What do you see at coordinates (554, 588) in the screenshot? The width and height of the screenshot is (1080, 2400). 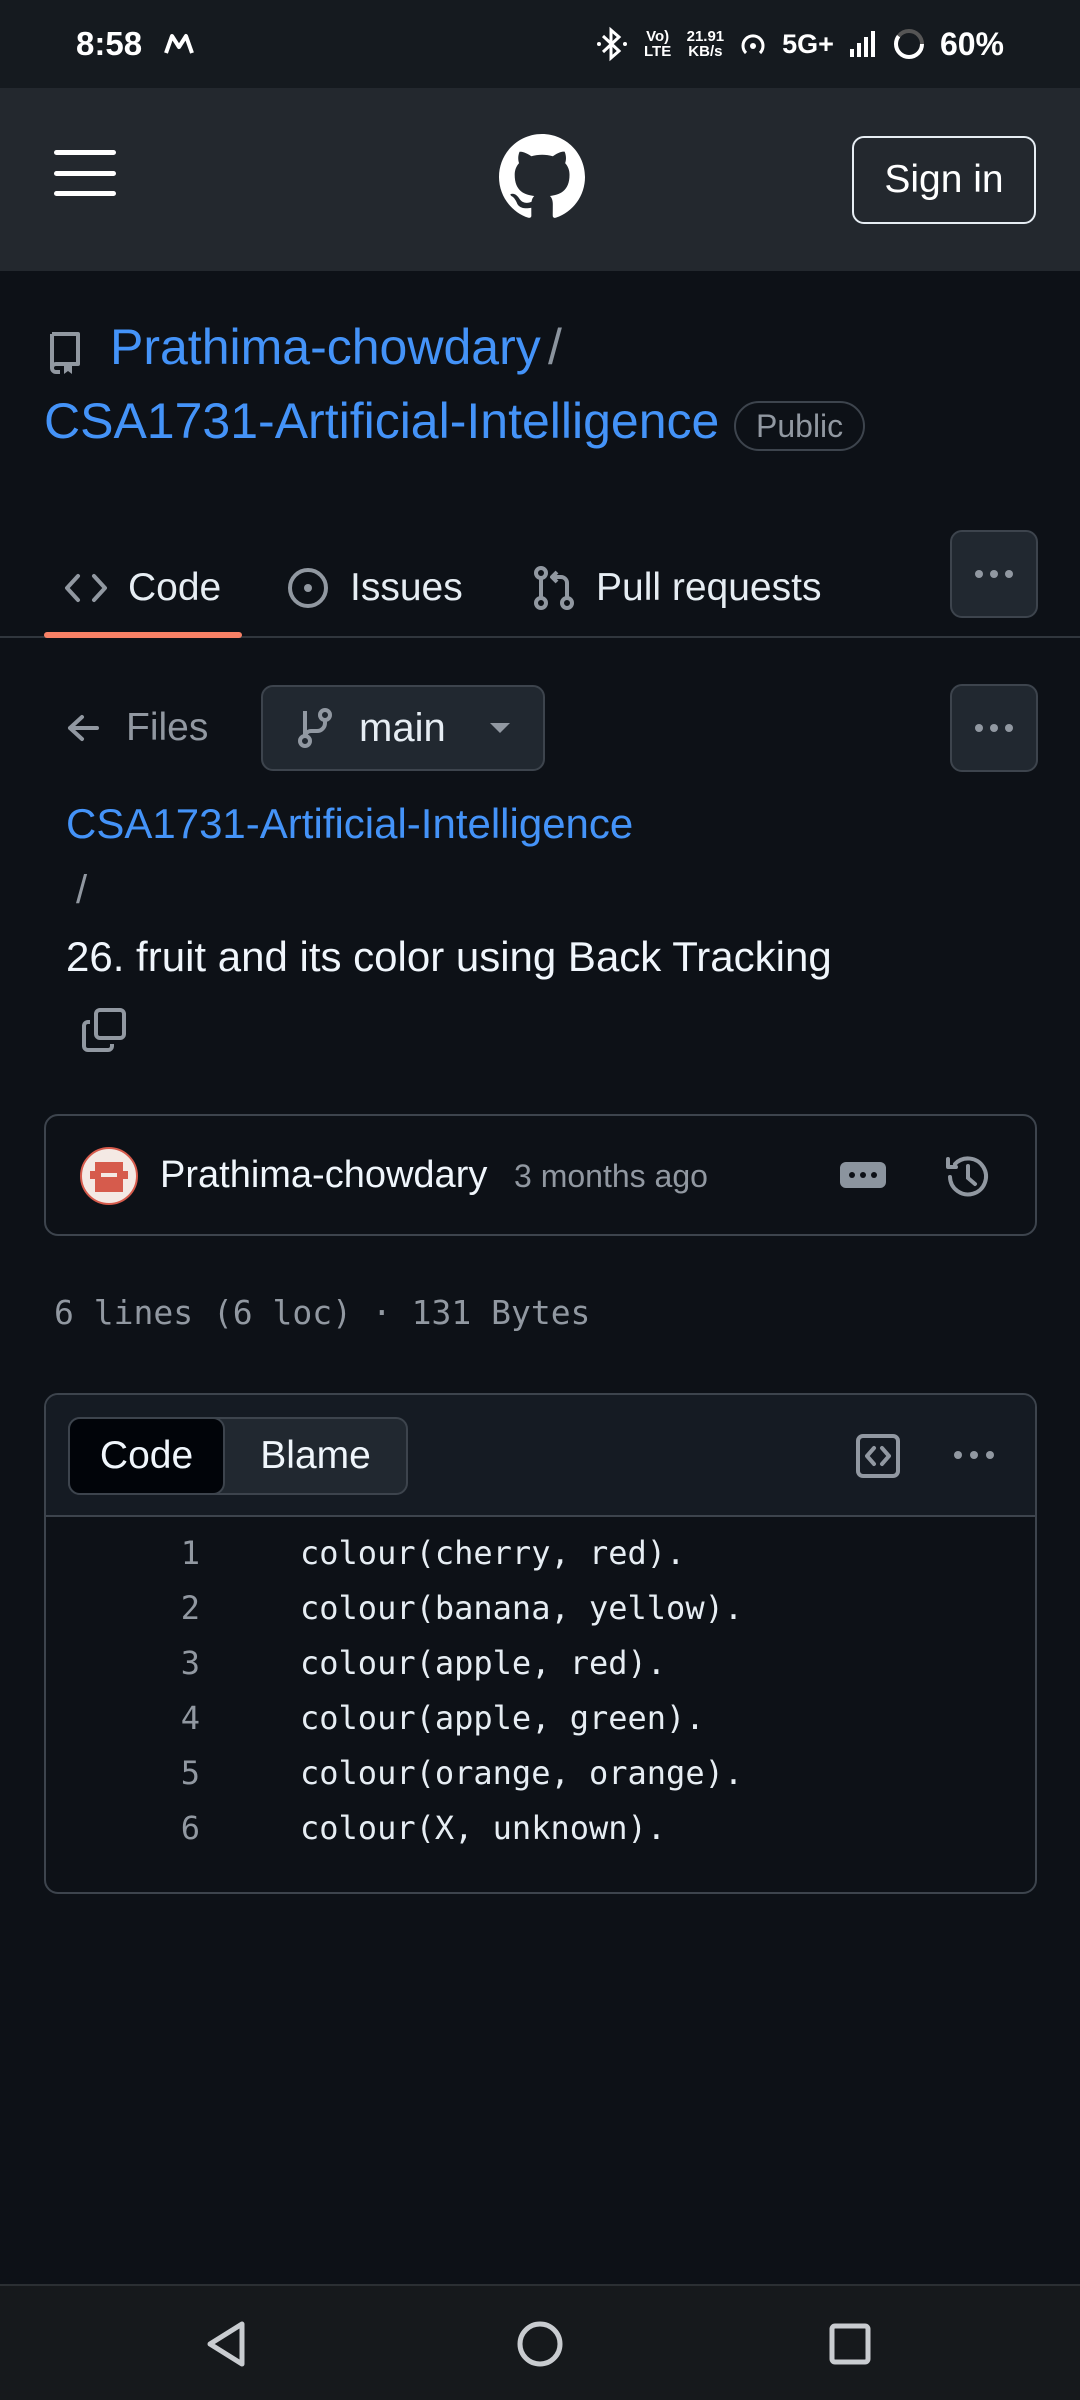 I see `git-pull-request-icon` at bounding box center [554, 588].